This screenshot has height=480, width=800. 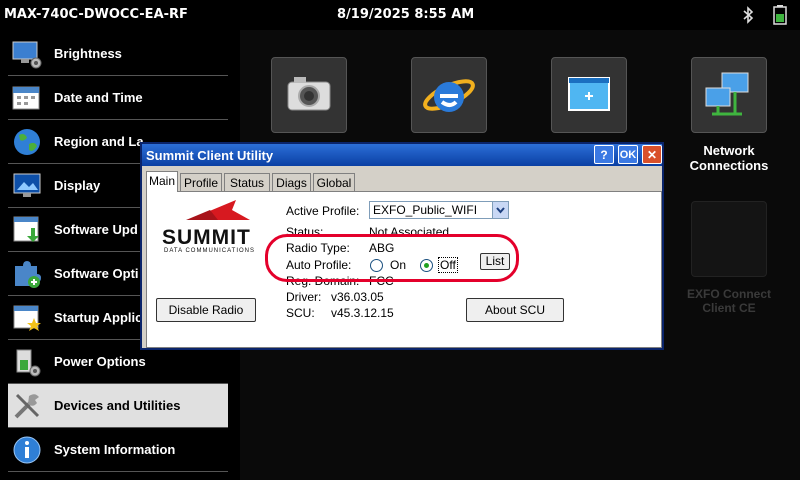 What do you see at coordinates (381, 281) in the screenshot?
I see `reg-domain-value: FCC` at bounding box center [381, 281].